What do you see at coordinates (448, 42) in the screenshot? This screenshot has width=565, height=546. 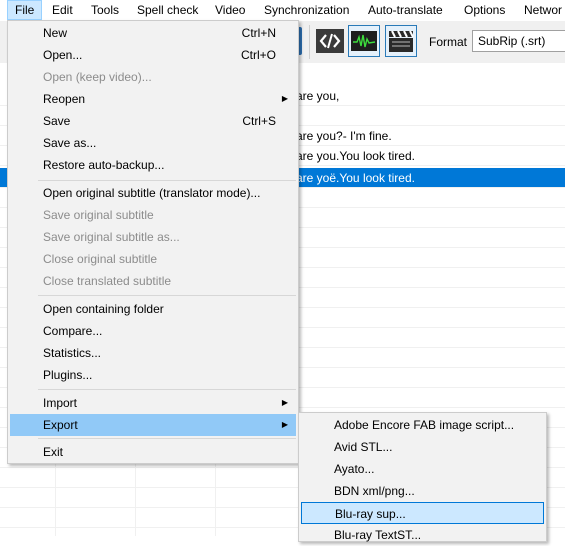 I see `format-label: Format` at bounding box center [448, 42].